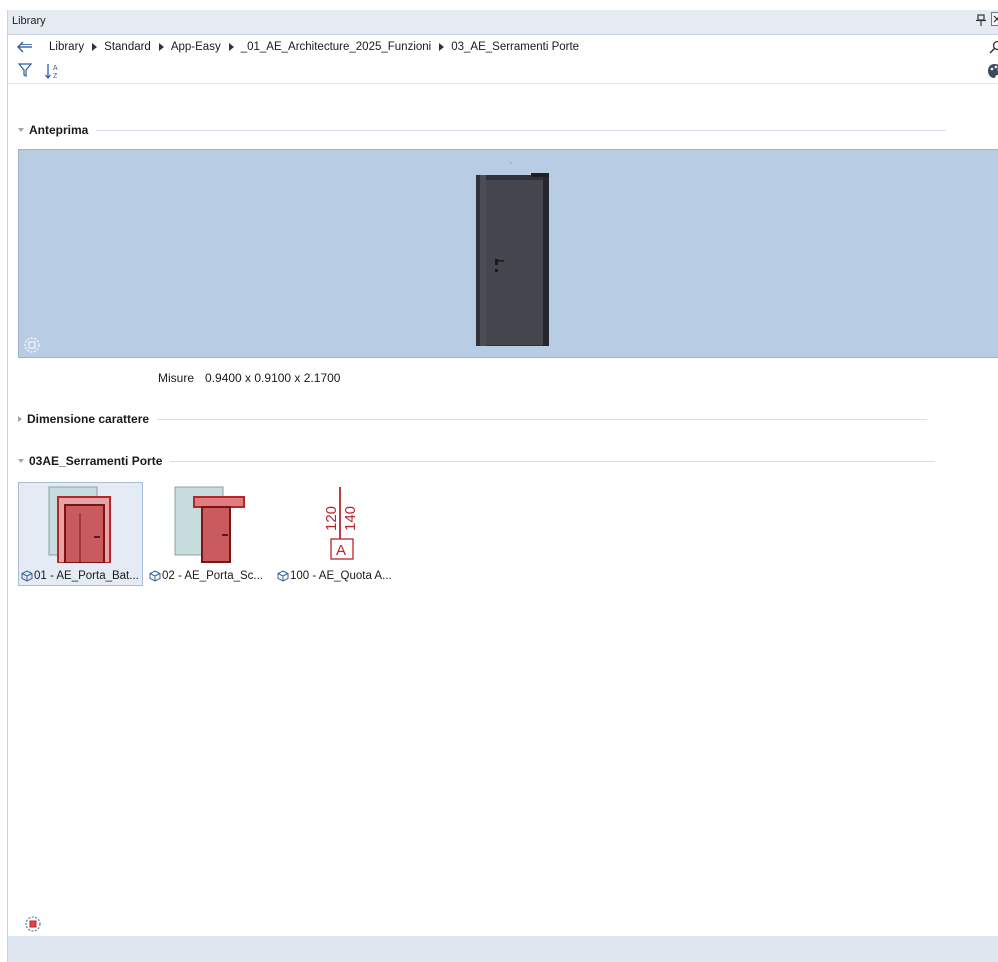  What do you see at coordinates (350, 518) in the screenshot?
I see `quota-value-b: 140` at bounding box center [350, 518].